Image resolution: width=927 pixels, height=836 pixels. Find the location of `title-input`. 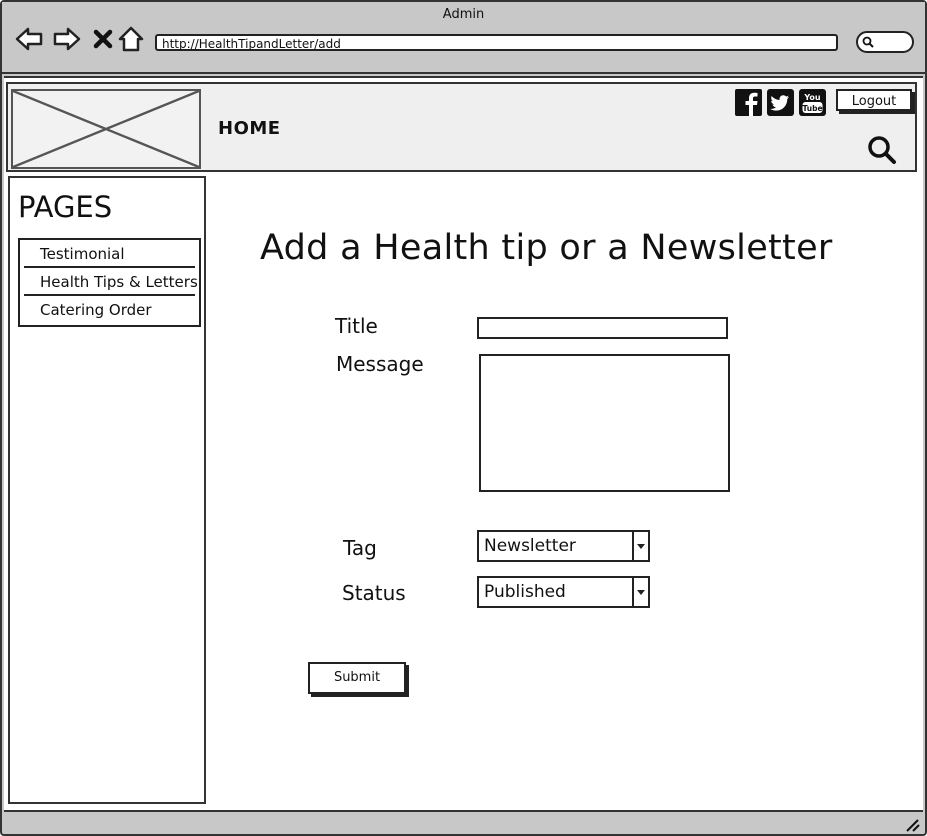

title-input is located at coordinates (602, 328).